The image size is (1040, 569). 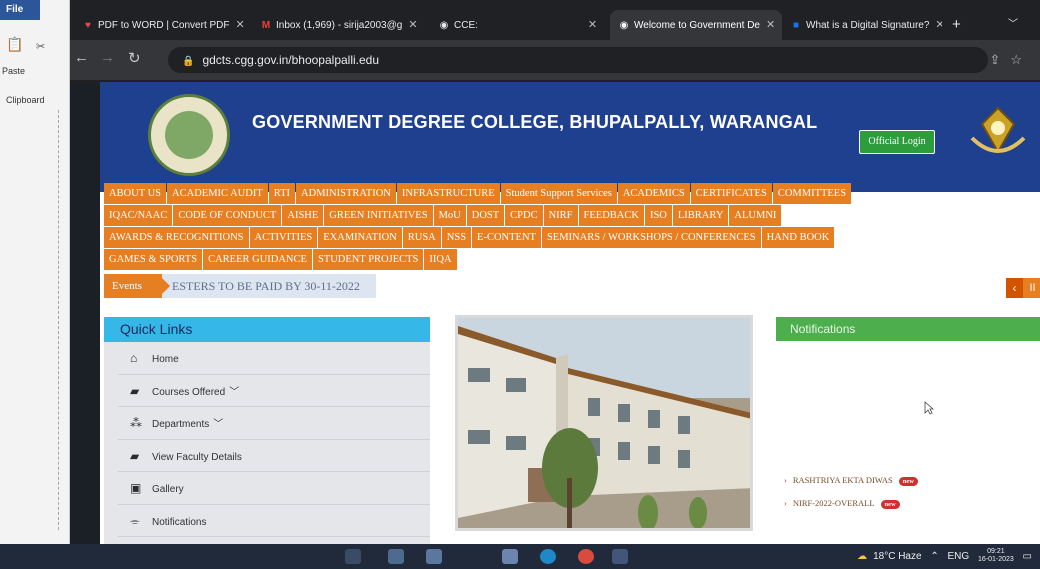 I want to click on quick-link-item: ▣ Gallery, so click(x=274, y=488).